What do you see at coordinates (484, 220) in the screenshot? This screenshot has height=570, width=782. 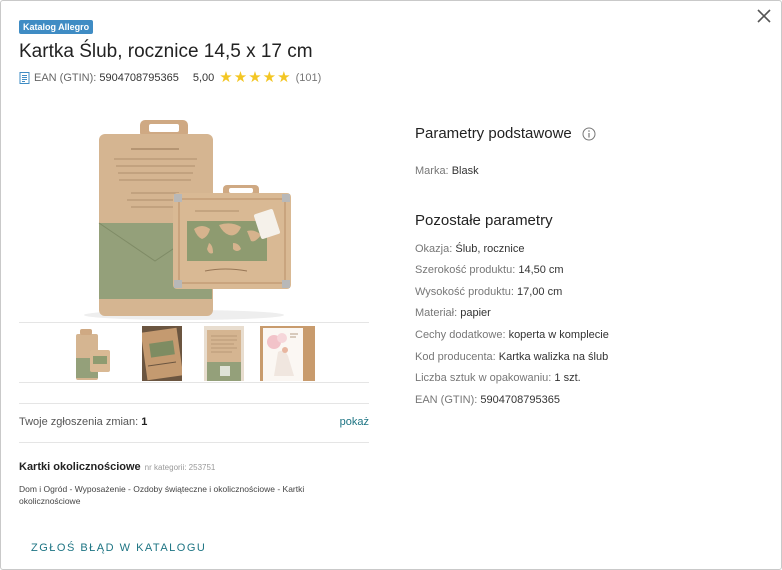 I see `other-params-heading: Pozostałe parametry` at bounding box center [484, 220].